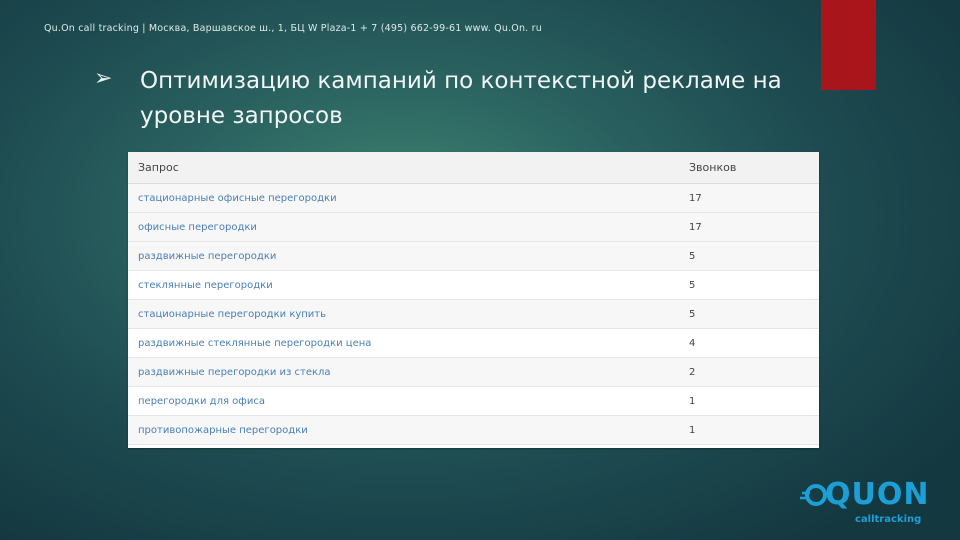 The image size is (960, 540). I want to click on table-row: стационарные перегородки купить 5, so click(473, 314).